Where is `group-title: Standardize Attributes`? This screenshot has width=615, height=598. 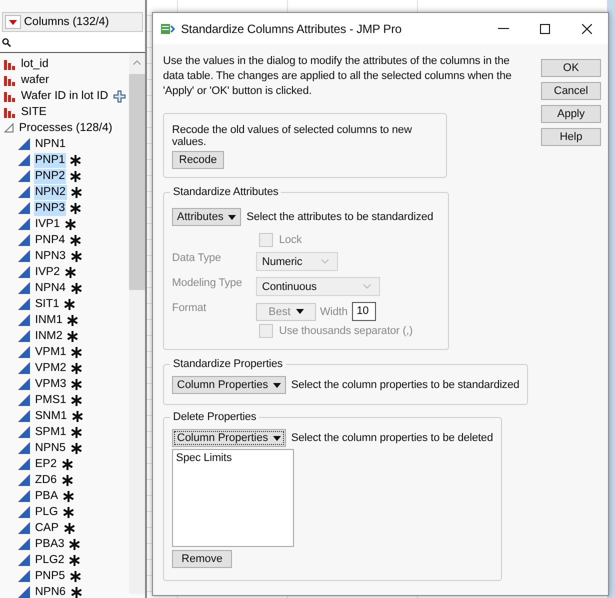 group-title: Standardize Attributes is located at coordinates (226, 192).